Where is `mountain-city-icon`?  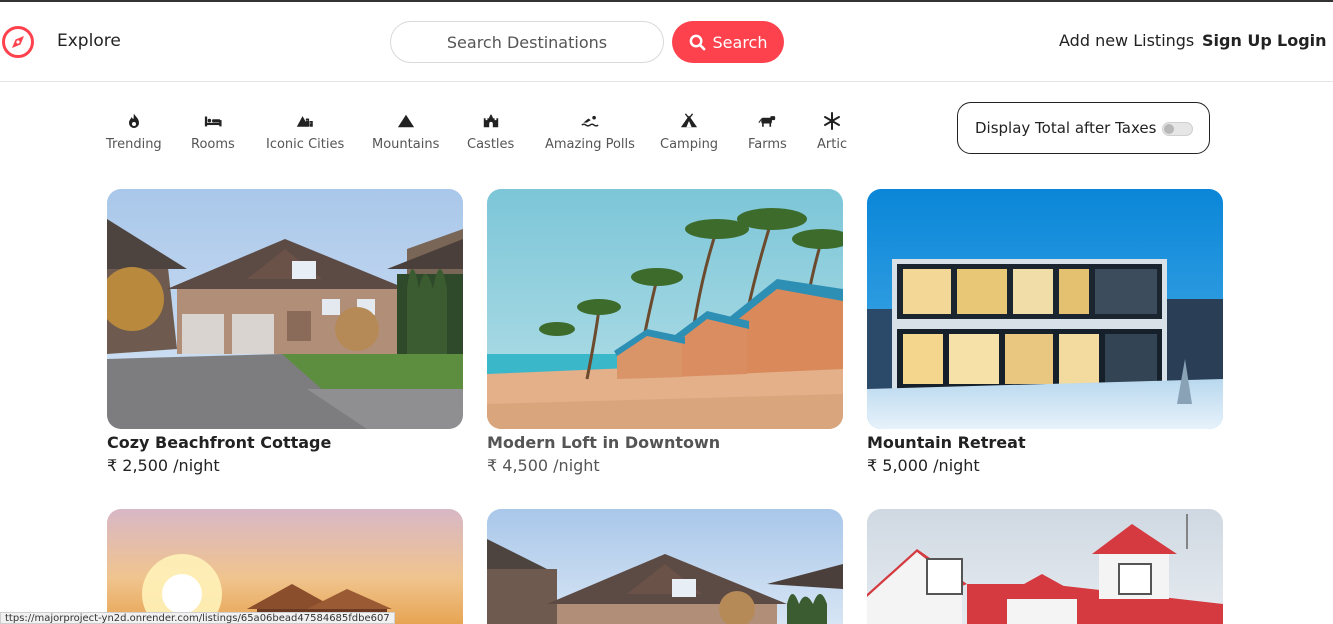
mountain-city-icon is located at coordinates (305, 121).